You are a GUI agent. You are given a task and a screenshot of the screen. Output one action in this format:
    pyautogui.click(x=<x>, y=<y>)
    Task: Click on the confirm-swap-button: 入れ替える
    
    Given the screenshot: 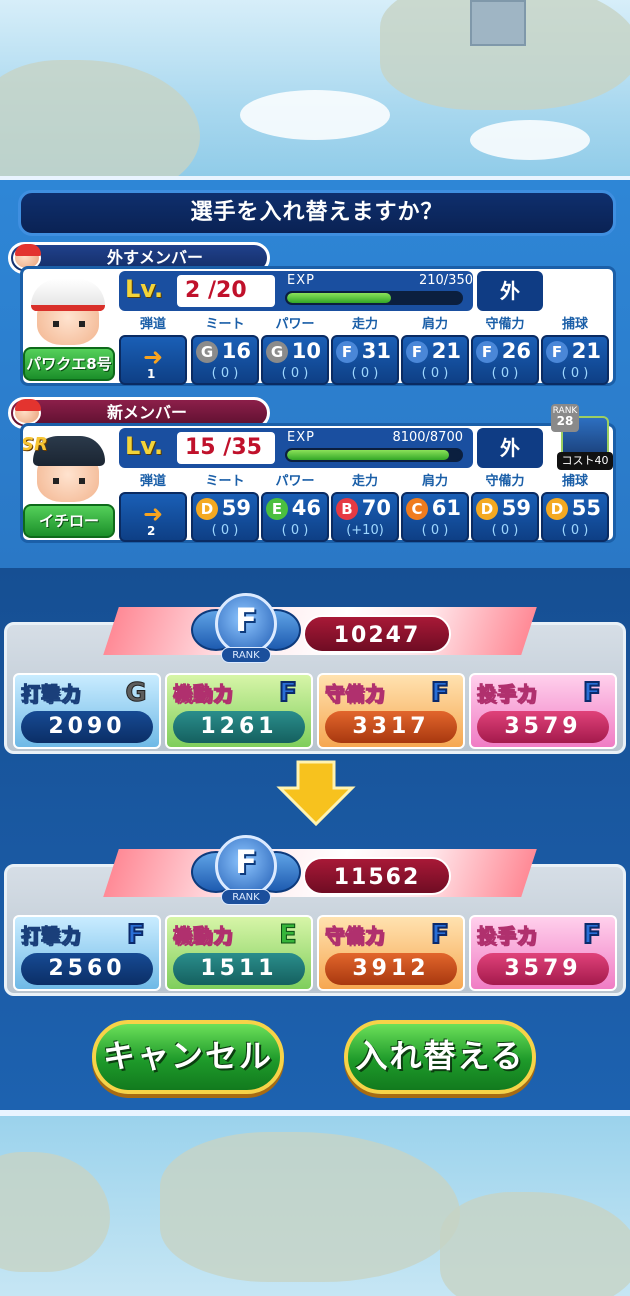 What is the action you would take?
    pyautogui.click(x=440, y=1057)
    